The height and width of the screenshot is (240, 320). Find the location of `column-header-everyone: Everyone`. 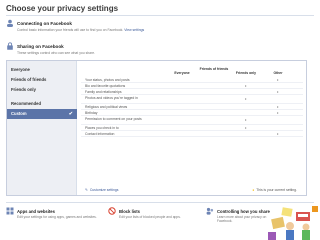

column-header-everyone: Everyone is located at coordinates (182, 73).